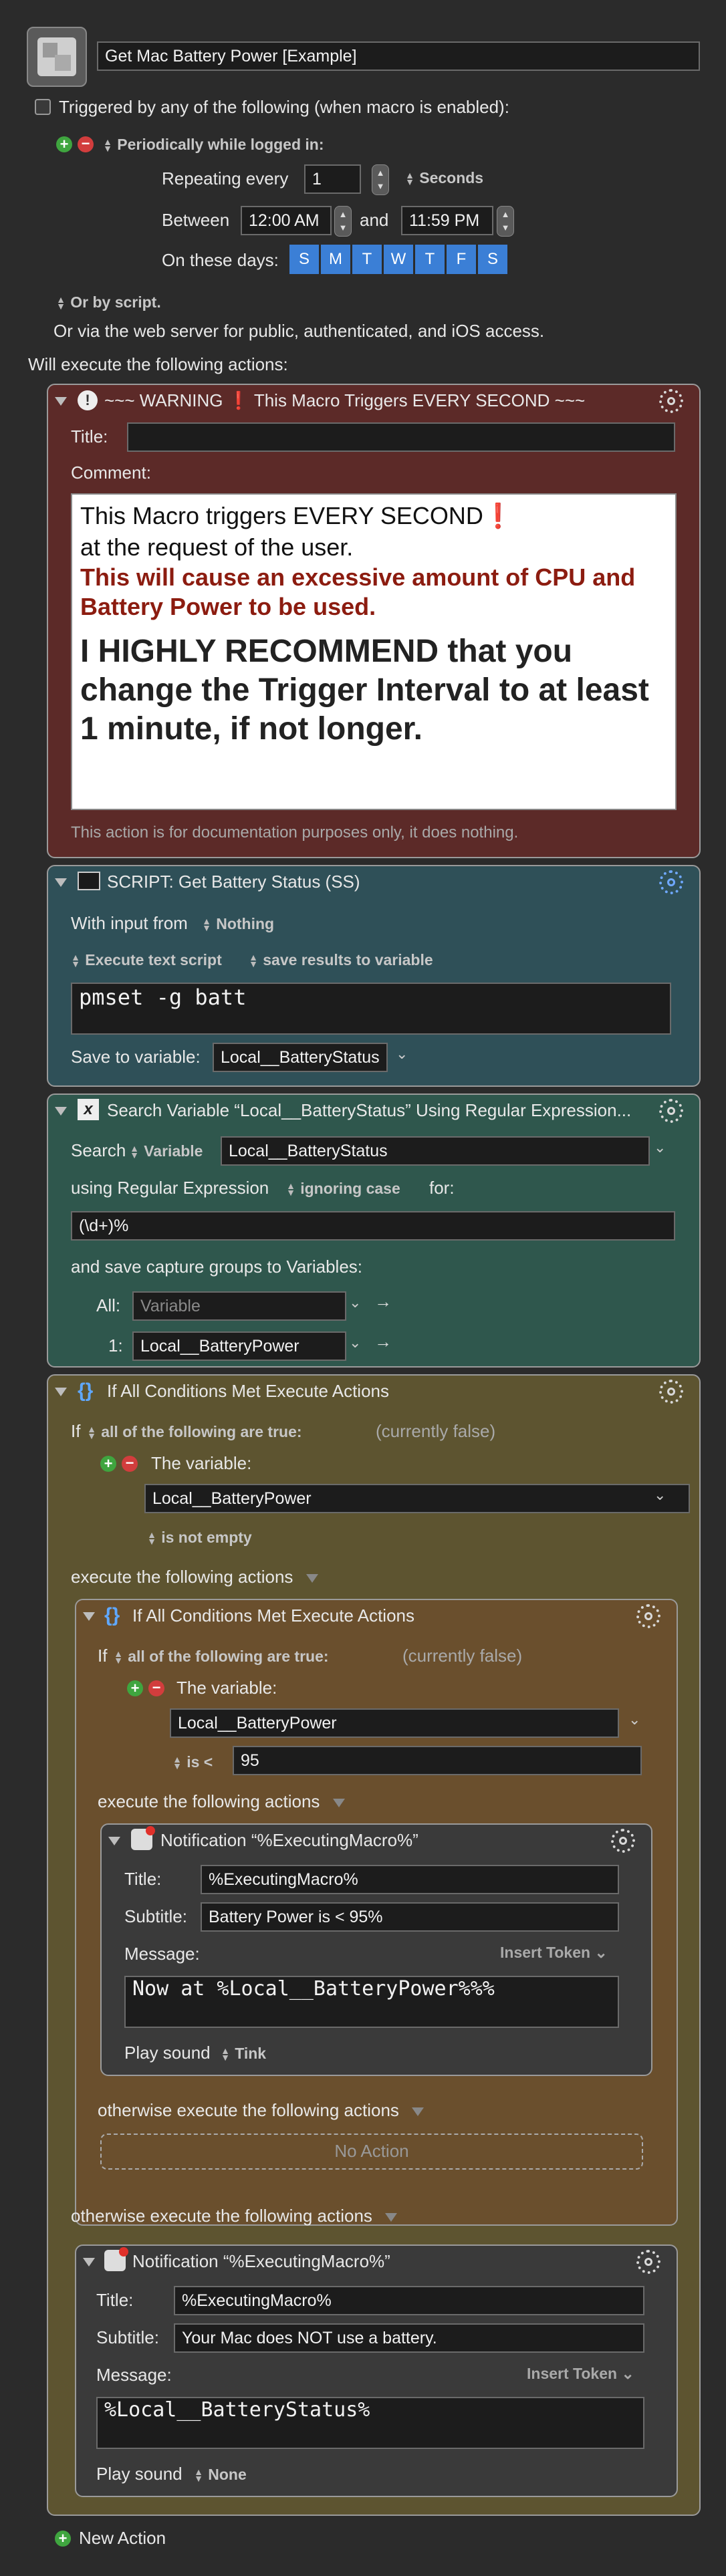 The width and height of the screenshot is (726, 2576). What do you see at coordinates (461, 259) in the screenshot?
I see `day-button: F` at bounding box center [461, 259].